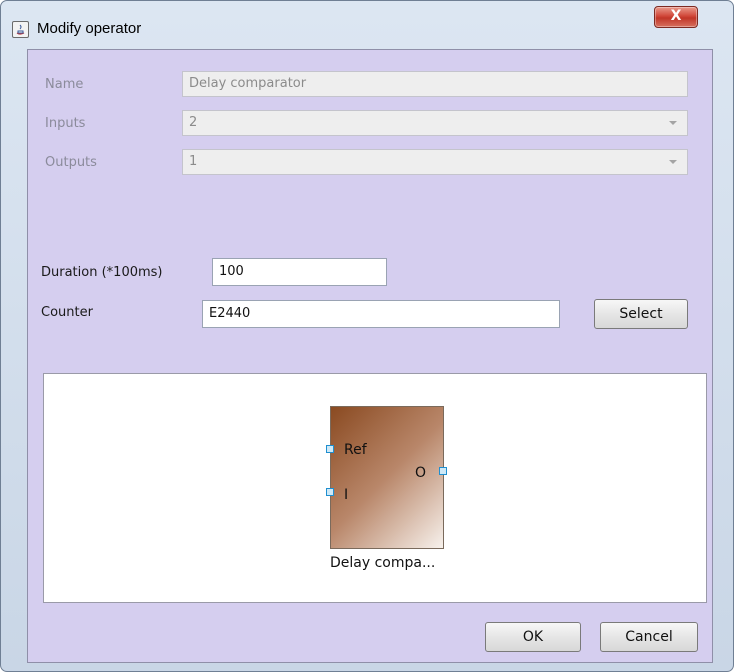  Describe the element at coordinates (367, 23) in the screenshot. I see `title-bar: Modify operator X` at that location.